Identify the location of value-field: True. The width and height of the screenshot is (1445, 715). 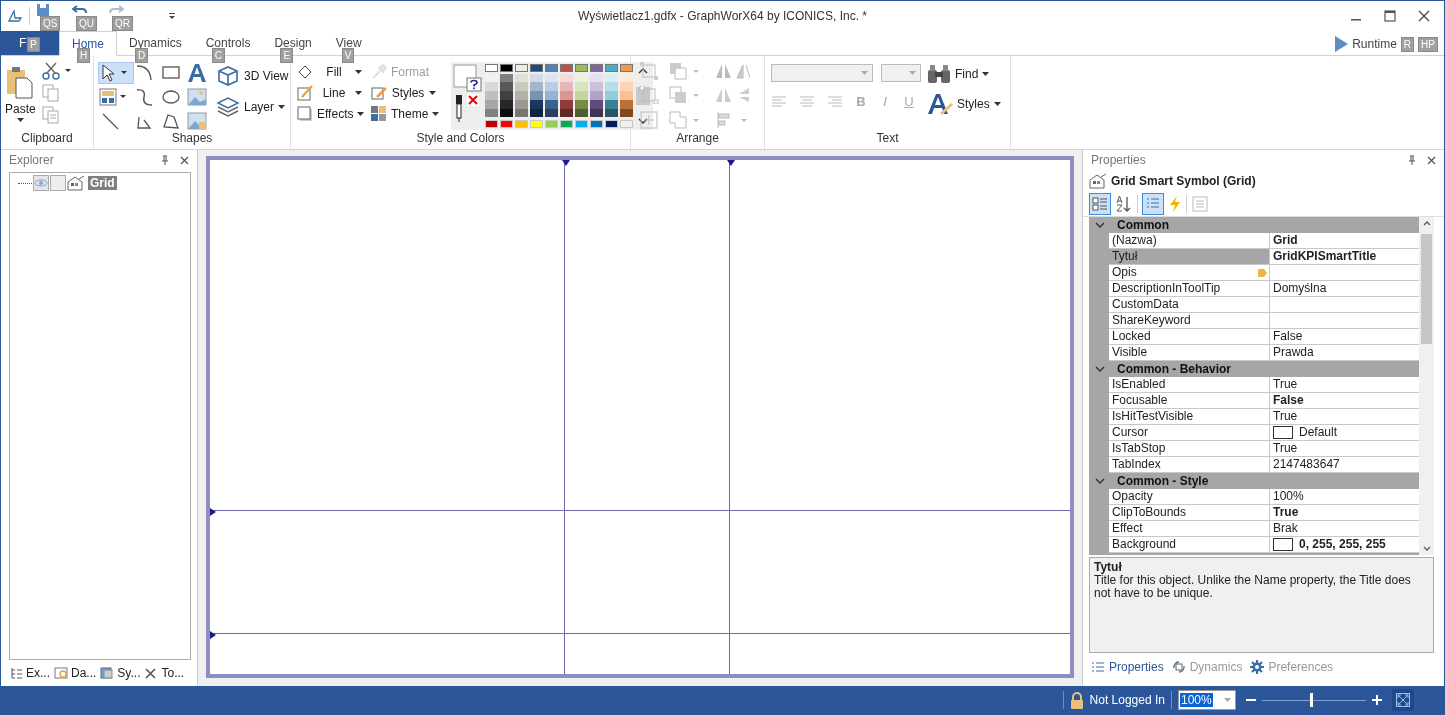
(1344, 448).